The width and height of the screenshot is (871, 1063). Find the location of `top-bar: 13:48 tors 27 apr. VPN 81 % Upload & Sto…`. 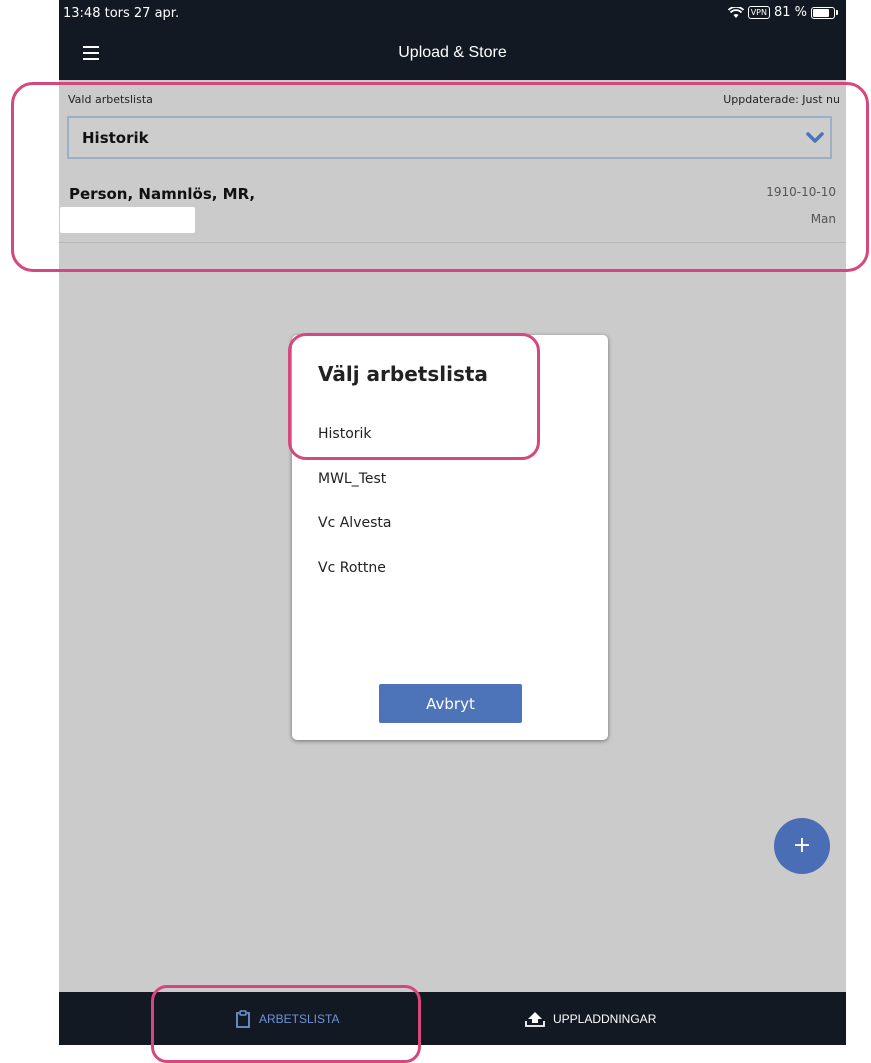

top-bar: 13:48 tors 27 apr. VPN 81 % Upload & Sto… is located at coordinates (452, 40).